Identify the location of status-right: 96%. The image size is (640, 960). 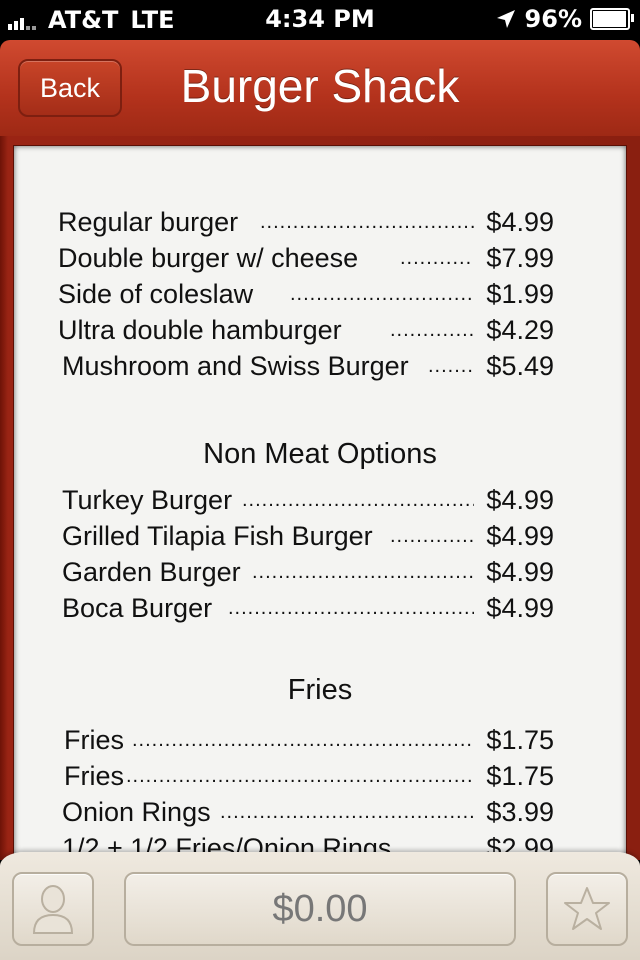
(564, 19).